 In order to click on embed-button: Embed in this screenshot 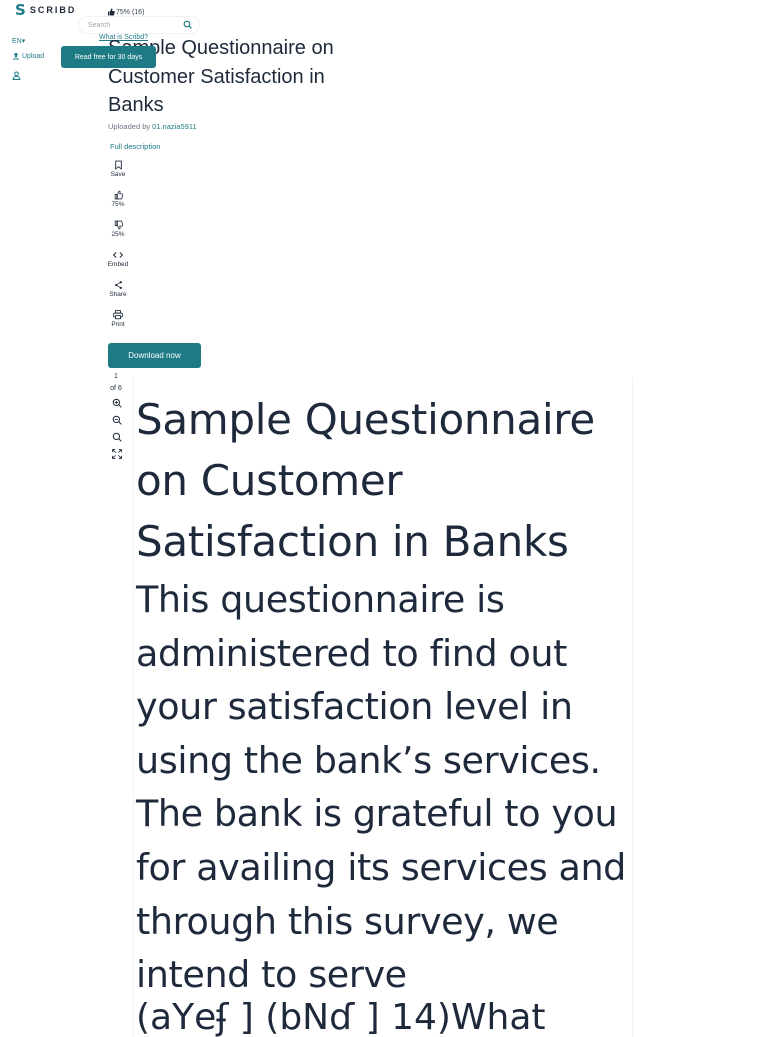, I will do `click(118, 265)`.